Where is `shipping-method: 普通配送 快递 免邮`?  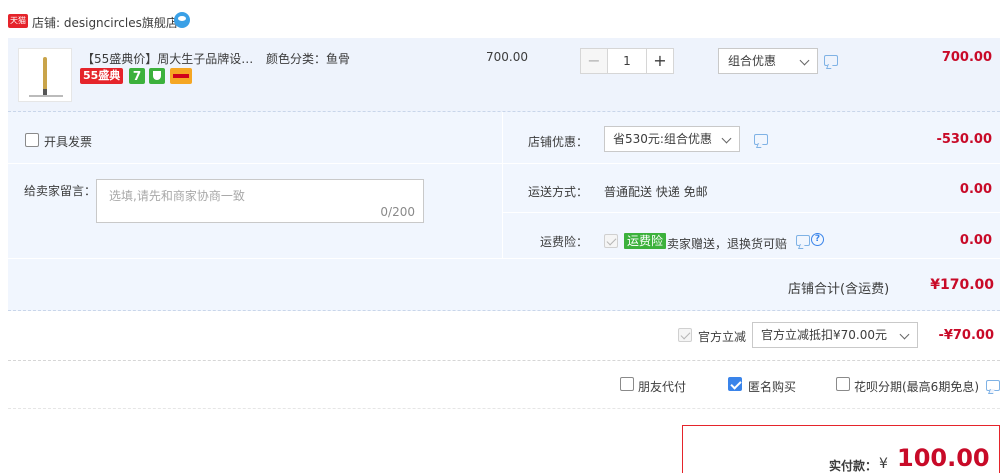
shipping-method: 普通配送 快递 免邮 is located at coordinates (656, 192).